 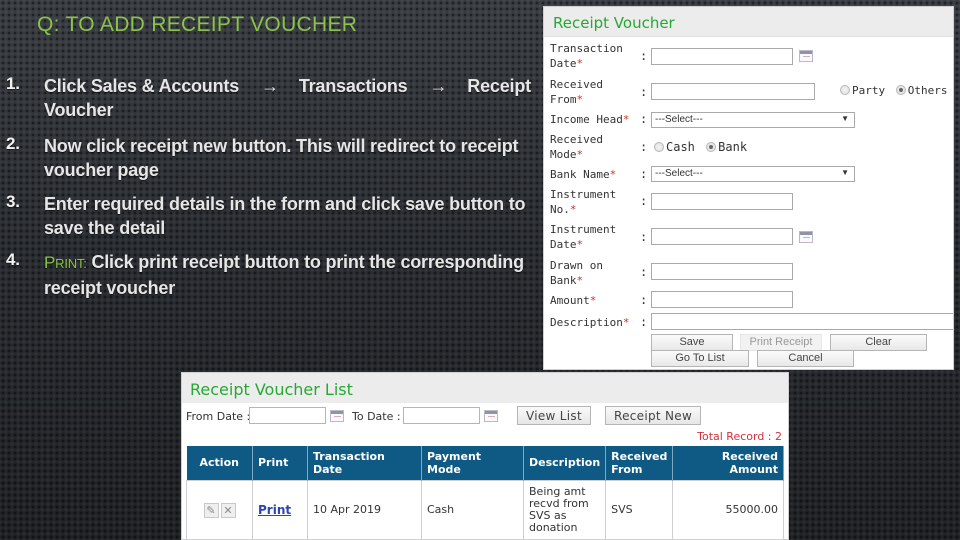 I want to click on bank-name-selected: ---Select---, so click(x=679, y=173).